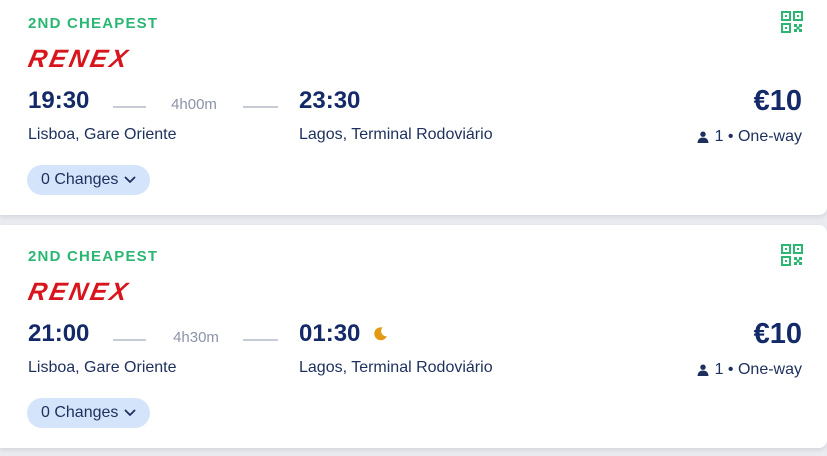 The image size is (827, 456). I want to click on moon-icon, so click(380, 334).